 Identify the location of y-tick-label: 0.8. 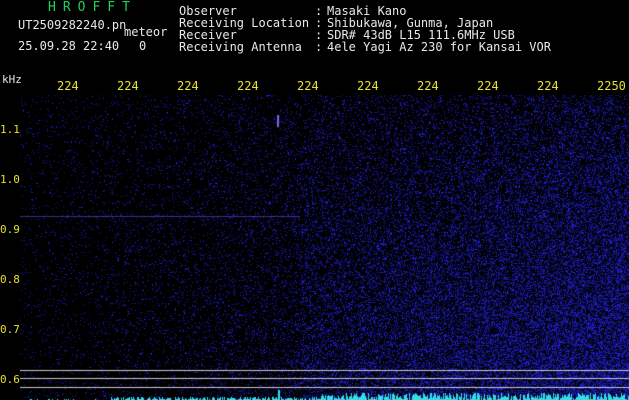
(10, 279).